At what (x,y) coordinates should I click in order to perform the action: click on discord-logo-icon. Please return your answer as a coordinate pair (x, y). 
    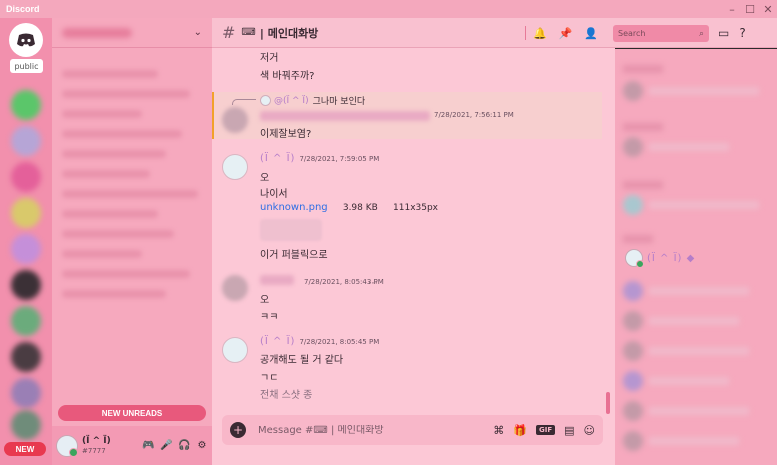
    Looking at the image, I should click on (26, 40).